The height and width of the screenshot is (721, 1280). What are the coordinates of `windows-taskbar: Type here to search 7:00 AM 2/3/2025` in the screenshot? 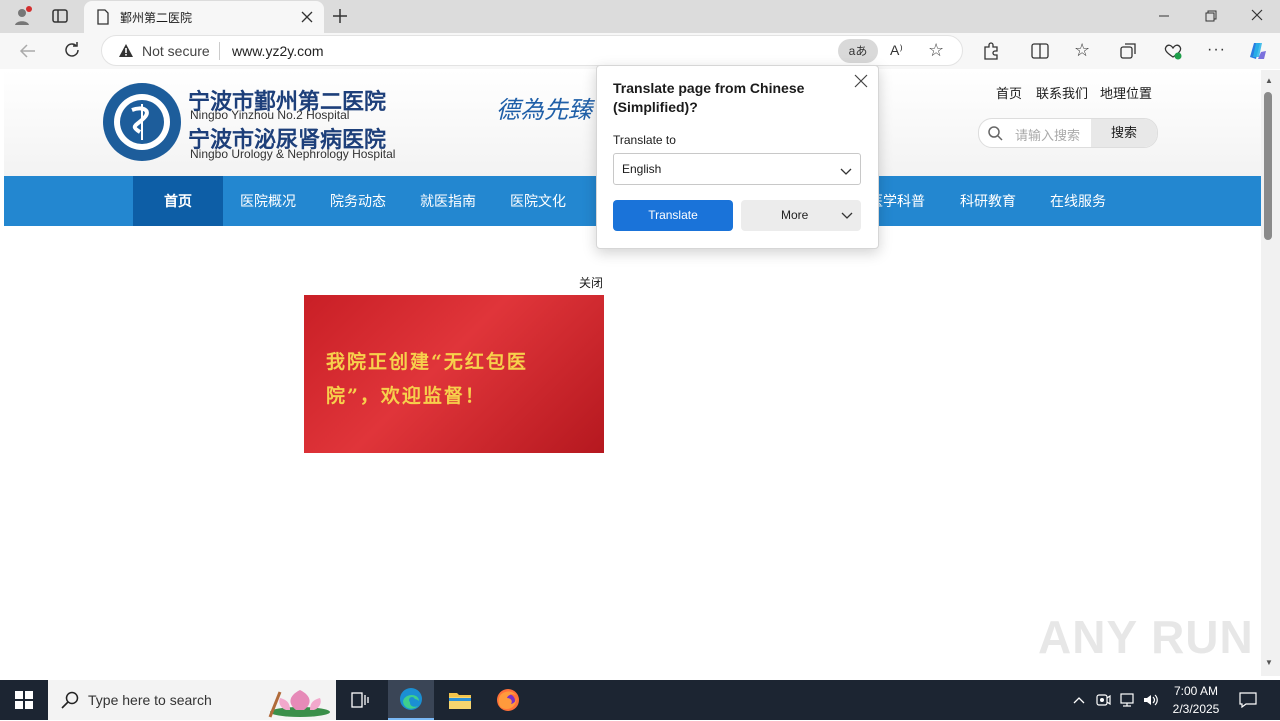 It's located at (640, 700).